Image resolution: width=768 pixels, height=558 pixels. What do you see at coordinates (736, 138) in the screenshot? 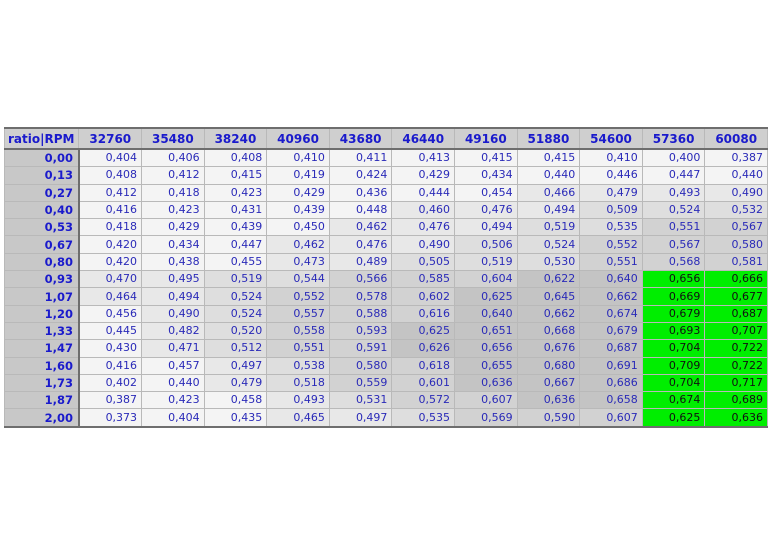
I see `column-header-rpm: 60080` at bounding box center [736, 138].